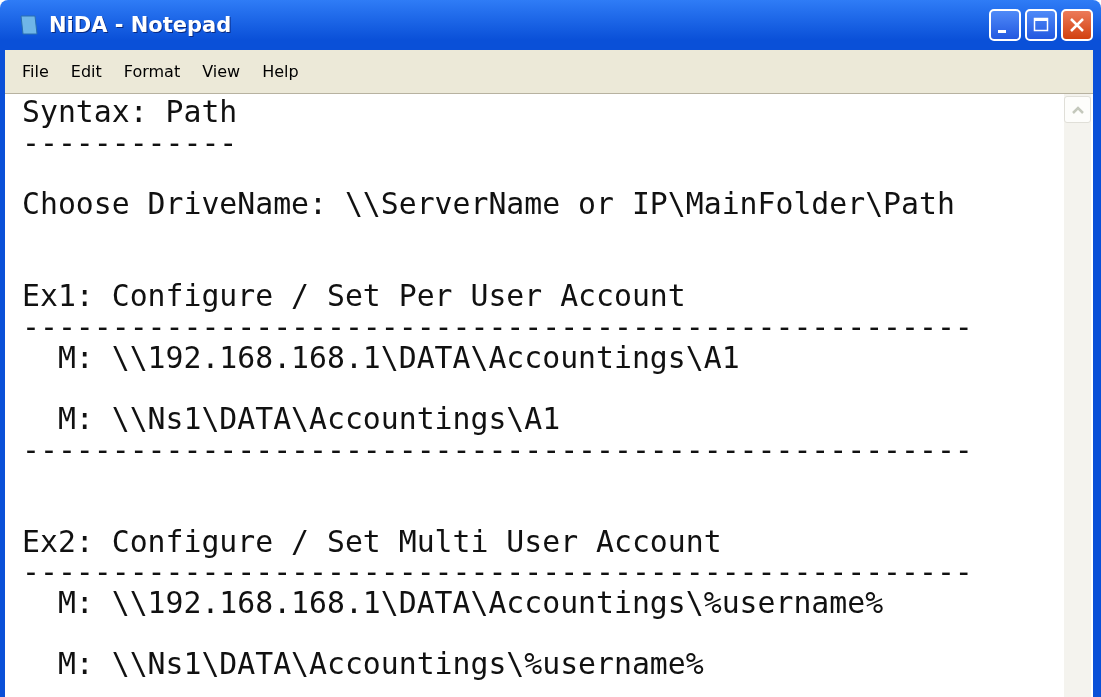 Image resolution: width=1101 pixels, height=697 pixels. Describe the element at coordinates (130, 112) in the screenshot. I see `text-line: Syntax: Path` at that location.